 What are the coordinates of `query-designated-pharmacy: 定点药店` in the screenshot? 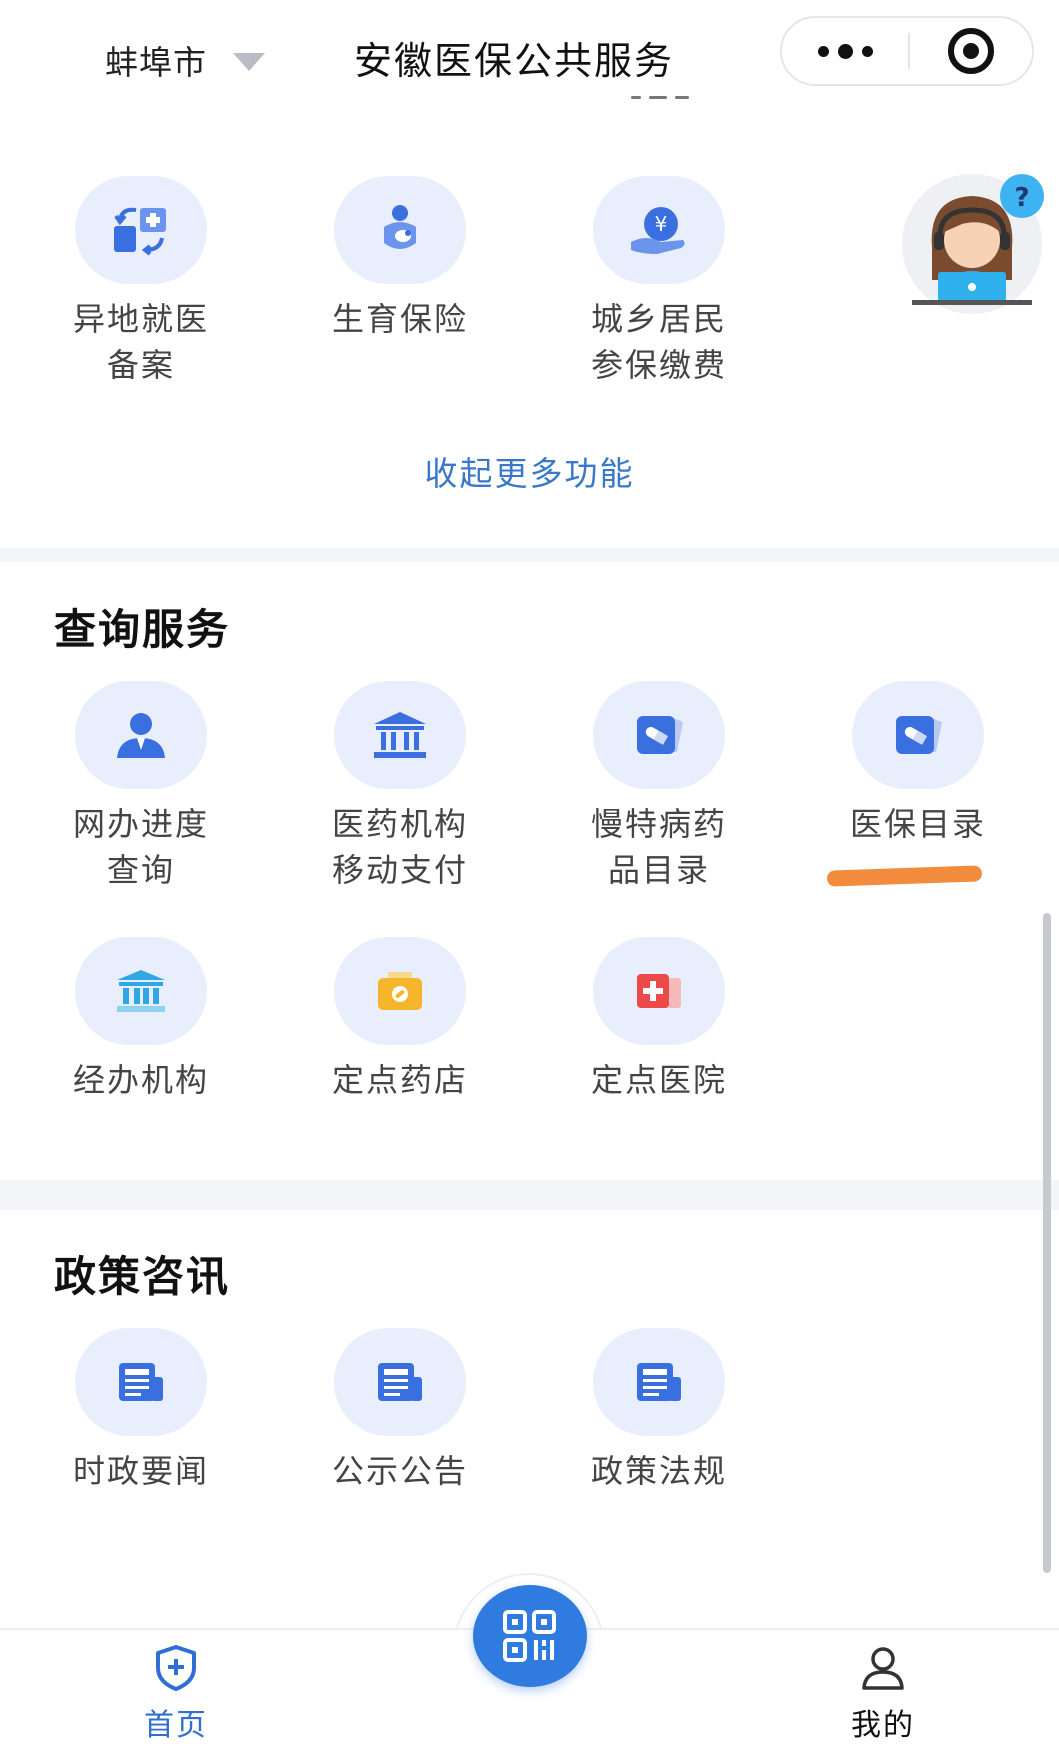 It's located at (400, 1020).